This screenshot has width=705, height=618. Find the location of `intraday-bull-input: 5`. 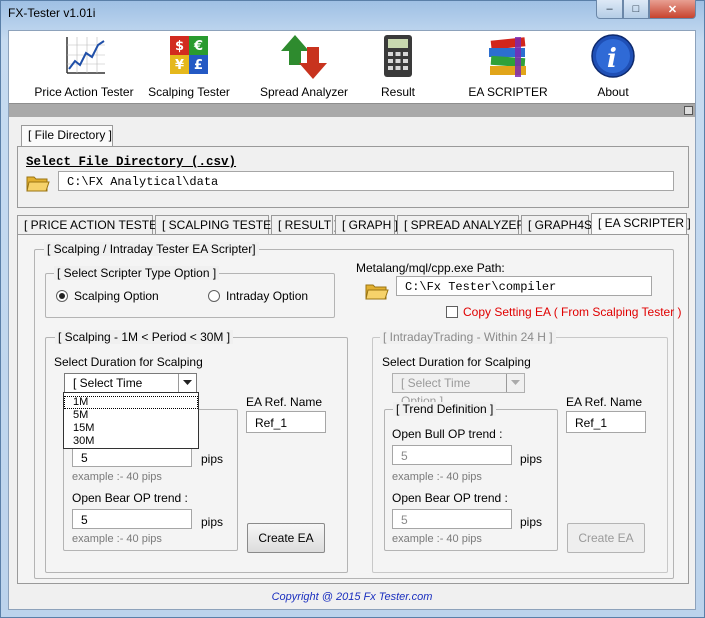

intraday-bull-input: 5 is located at coordinates (452, 455).